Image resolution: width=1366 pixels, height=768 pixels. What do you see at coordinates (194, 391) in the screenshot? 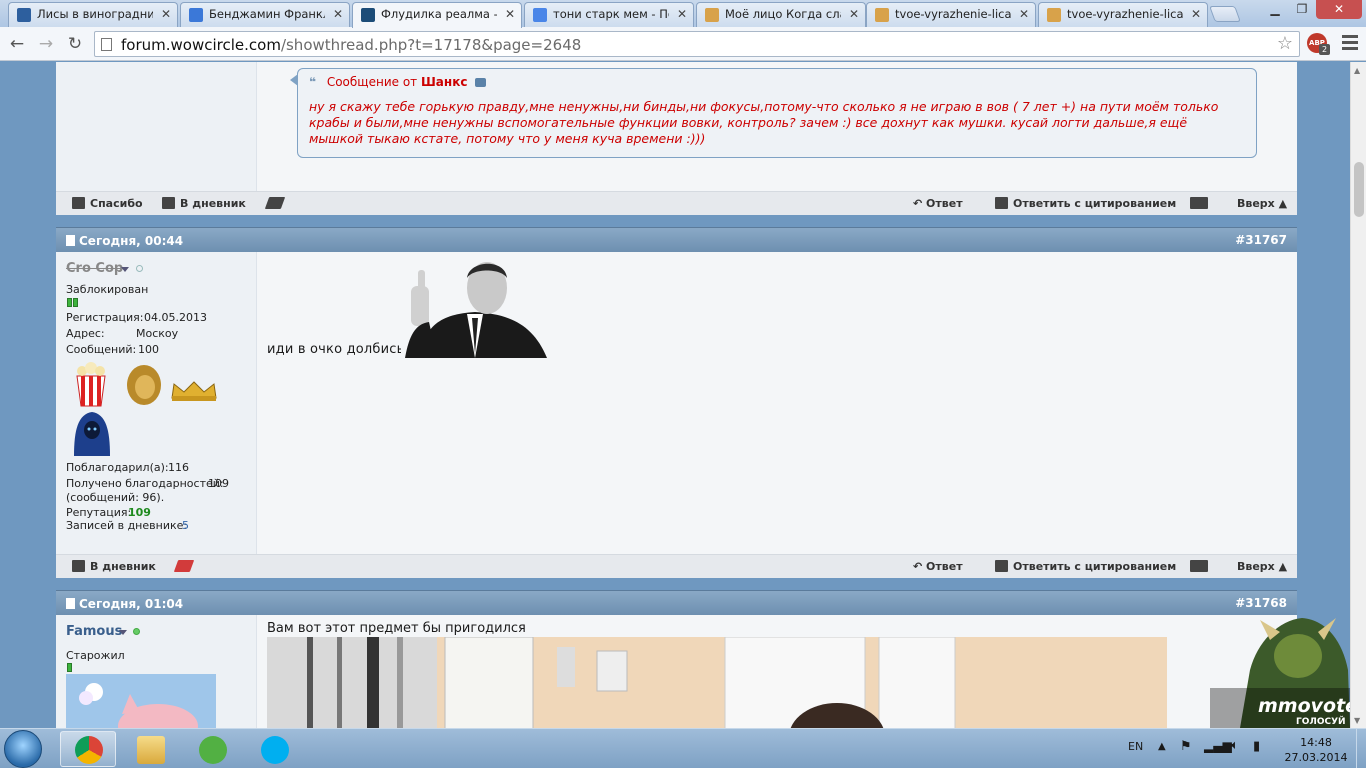
I see `crown-award-icon` at bounding box center [194, 391].